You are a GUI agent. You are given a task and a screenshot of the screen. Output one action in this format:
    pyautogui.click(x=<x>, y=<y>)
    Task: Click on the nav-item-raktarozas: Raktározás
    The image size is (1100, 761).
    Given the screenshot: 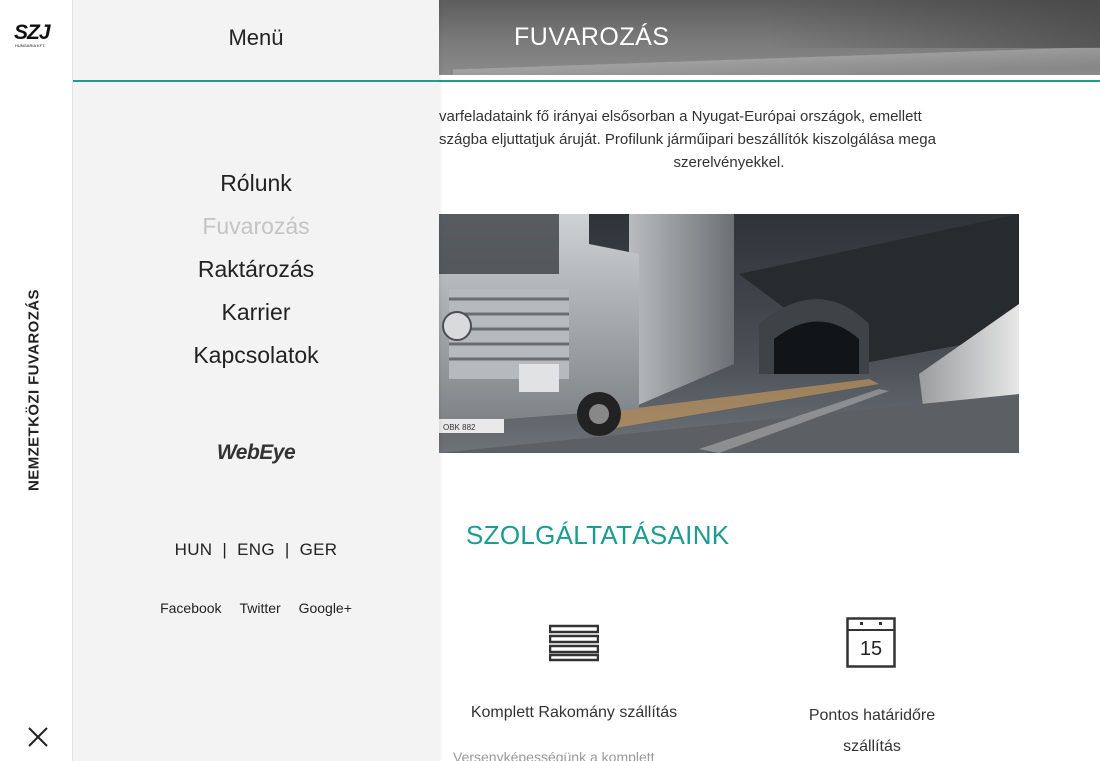 What is the action you would take?
    pyautogui.click(x=256, y=269)
    